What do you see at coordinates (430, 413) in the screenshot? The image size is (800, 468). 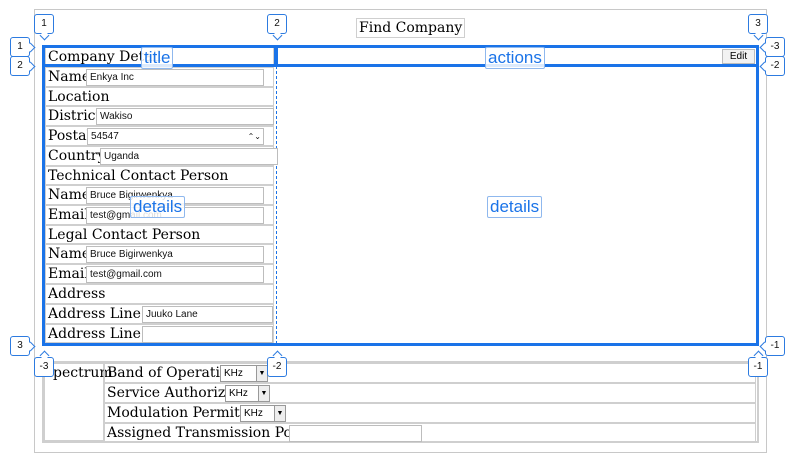 I see `modulation-permitted-row: Modulation Permitted KHz ▼` at bounding box center [430, 413].